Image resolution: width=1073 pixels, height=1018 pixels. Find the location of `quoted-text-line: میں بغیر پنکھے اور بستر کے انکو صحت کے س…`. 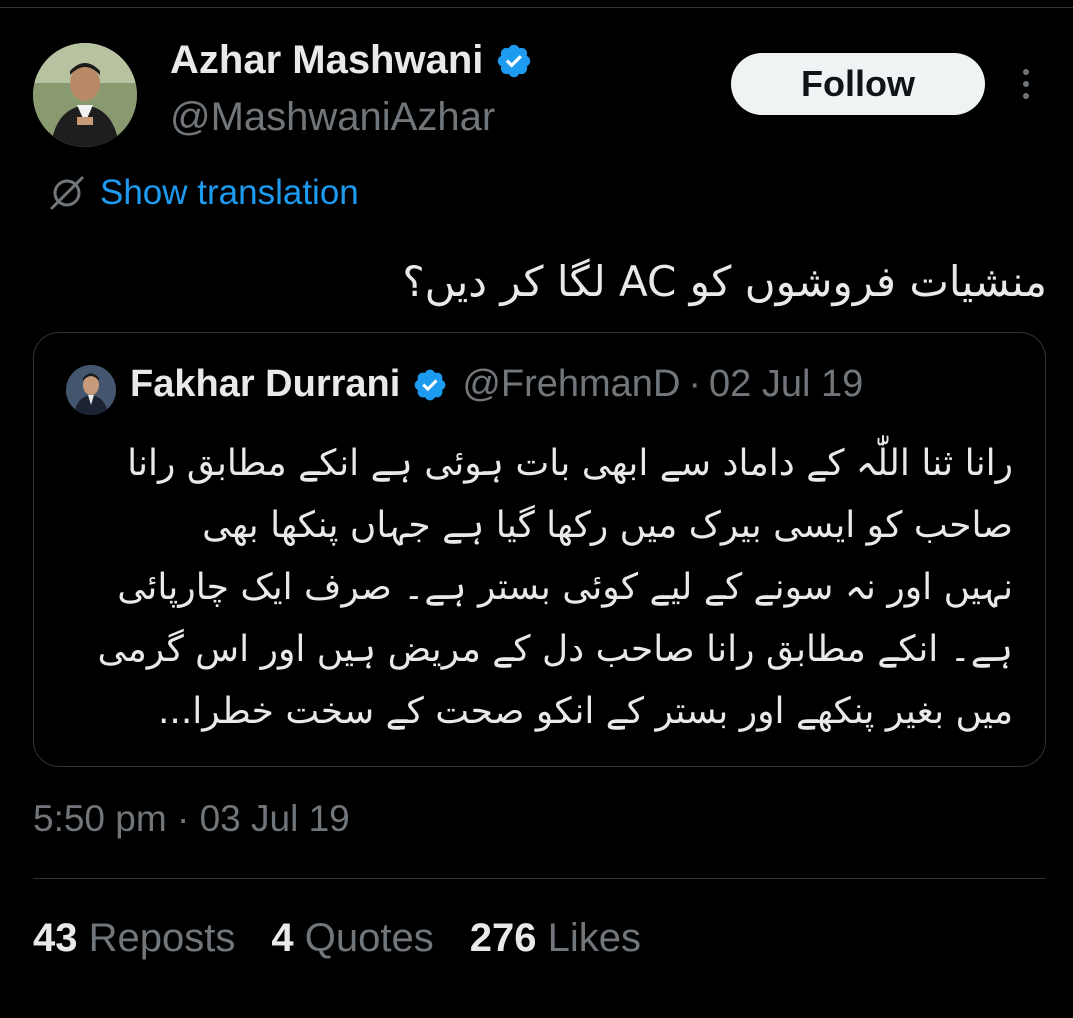

quoted-text-line: میں بغیر پنکھے اور بستر کے انکو صحت کے س… is located at coordinates (585, 711).